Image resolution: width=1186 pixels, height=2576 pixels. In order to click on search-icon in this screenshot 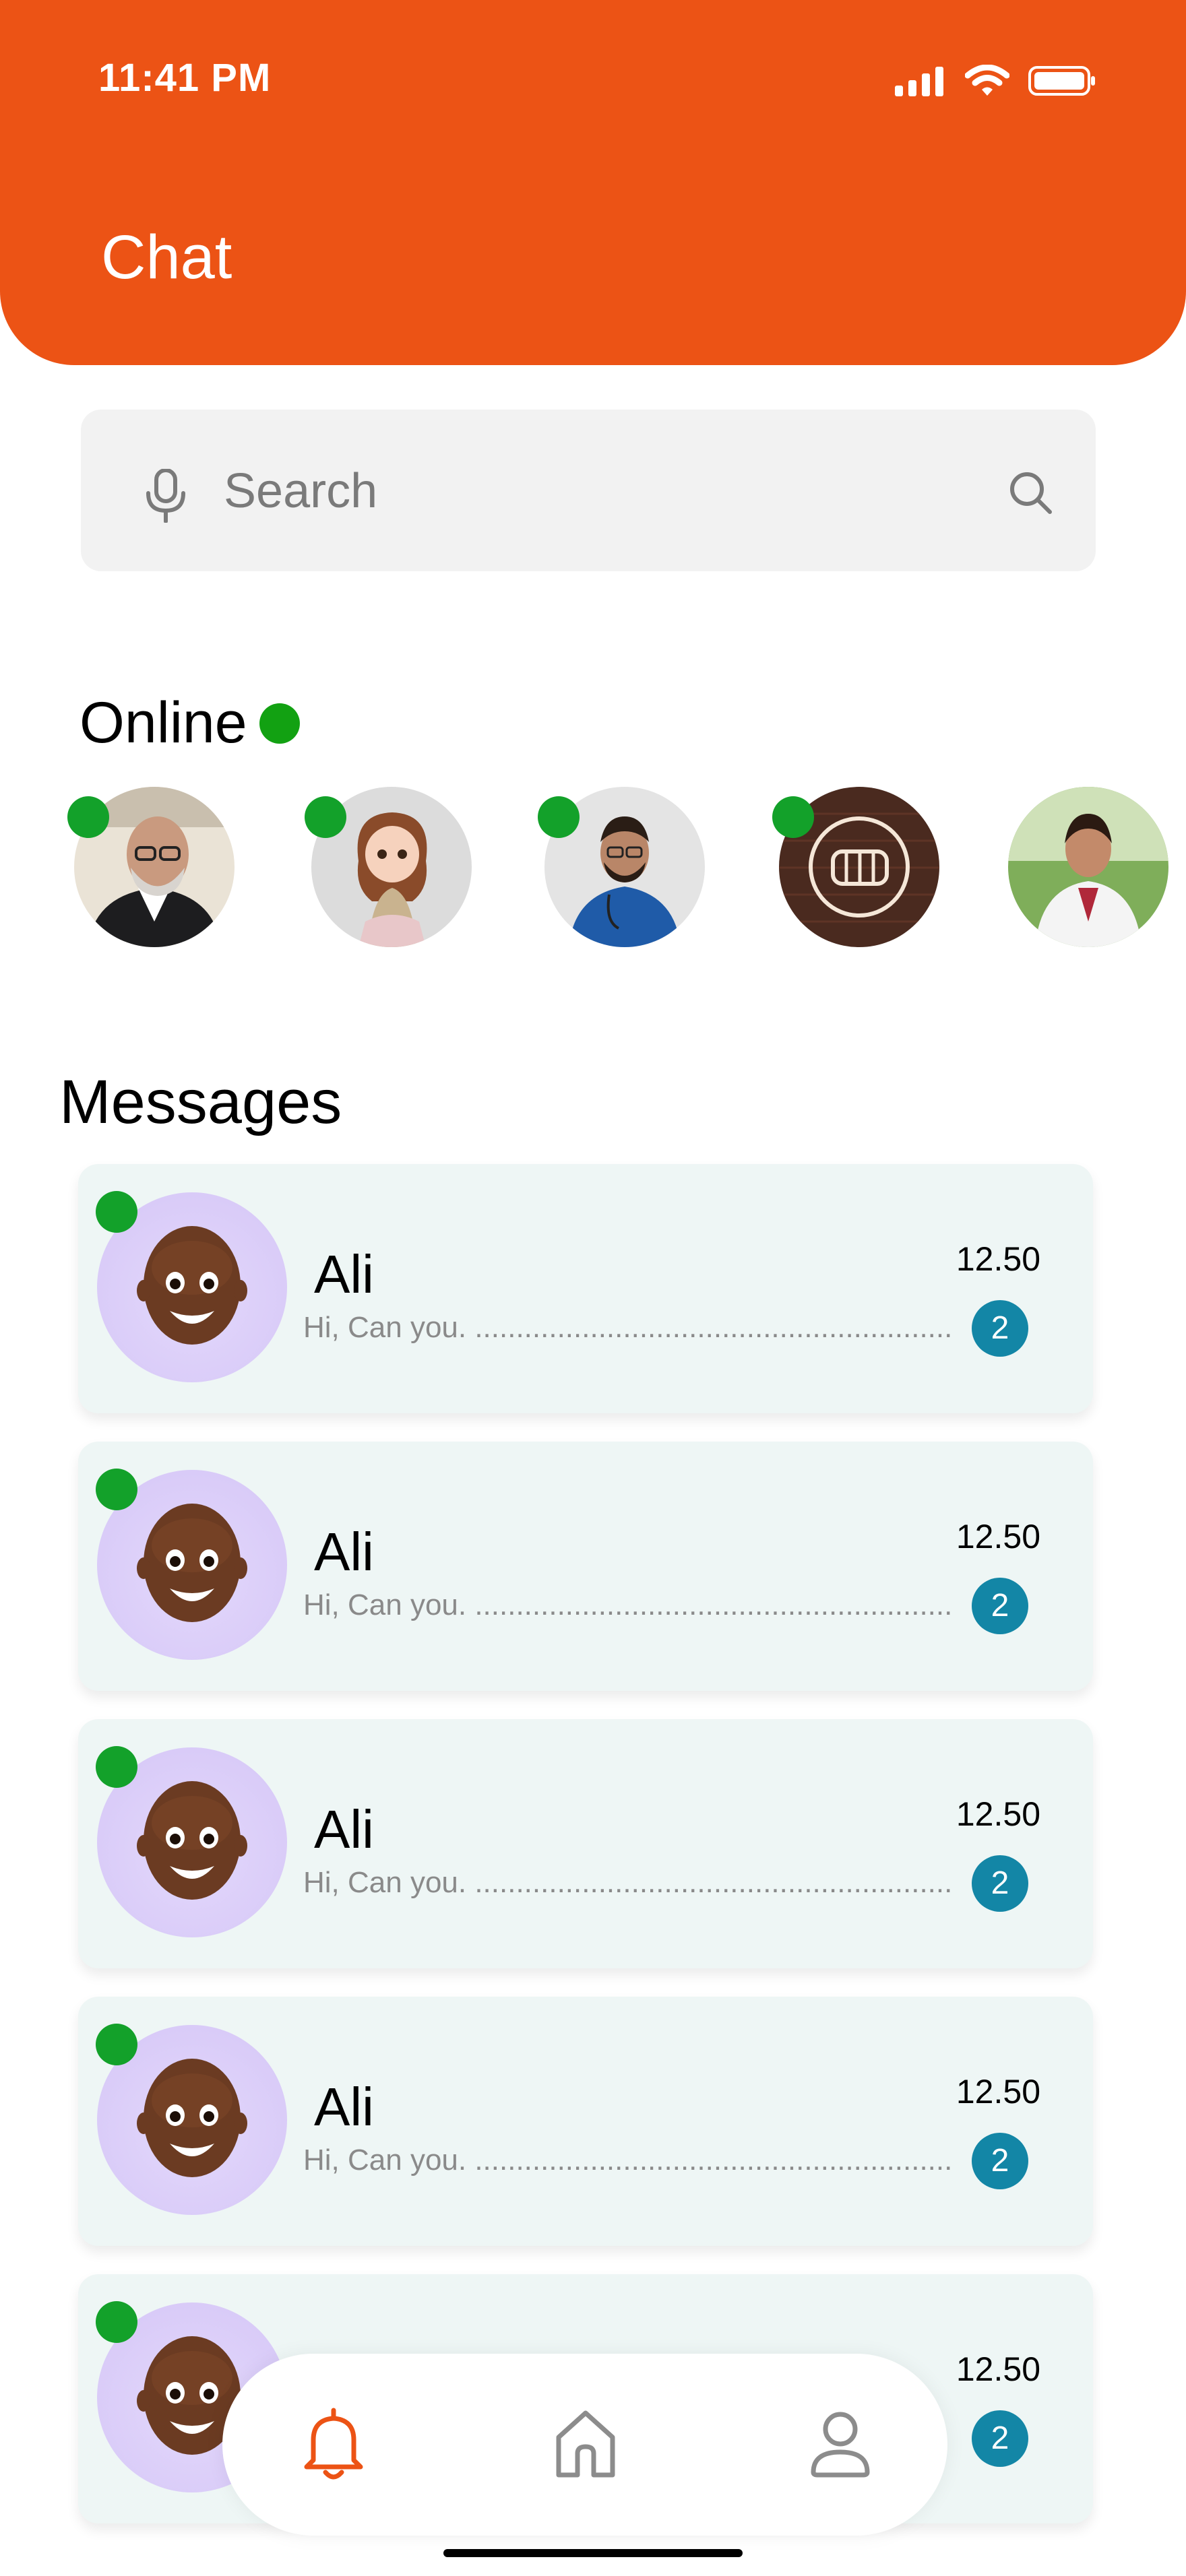, I will do `click(1030, 494)`.